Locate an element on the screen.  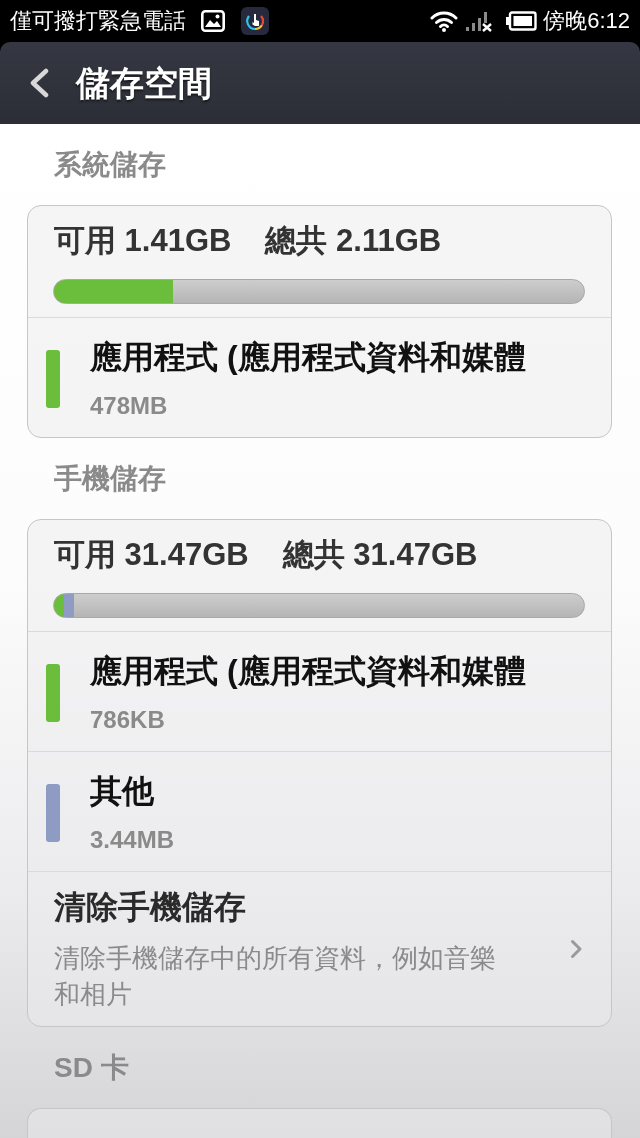
battery-icon is located at coordinates (521, 21).